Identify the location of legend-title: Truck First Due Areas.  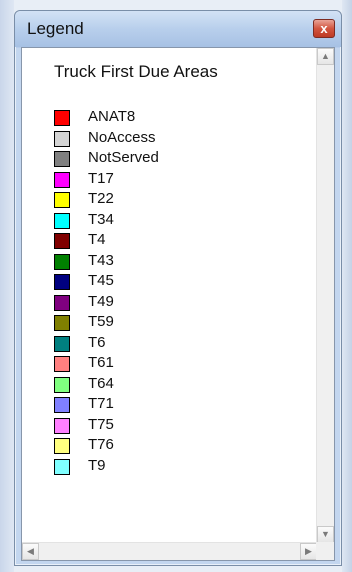
(136, 71).